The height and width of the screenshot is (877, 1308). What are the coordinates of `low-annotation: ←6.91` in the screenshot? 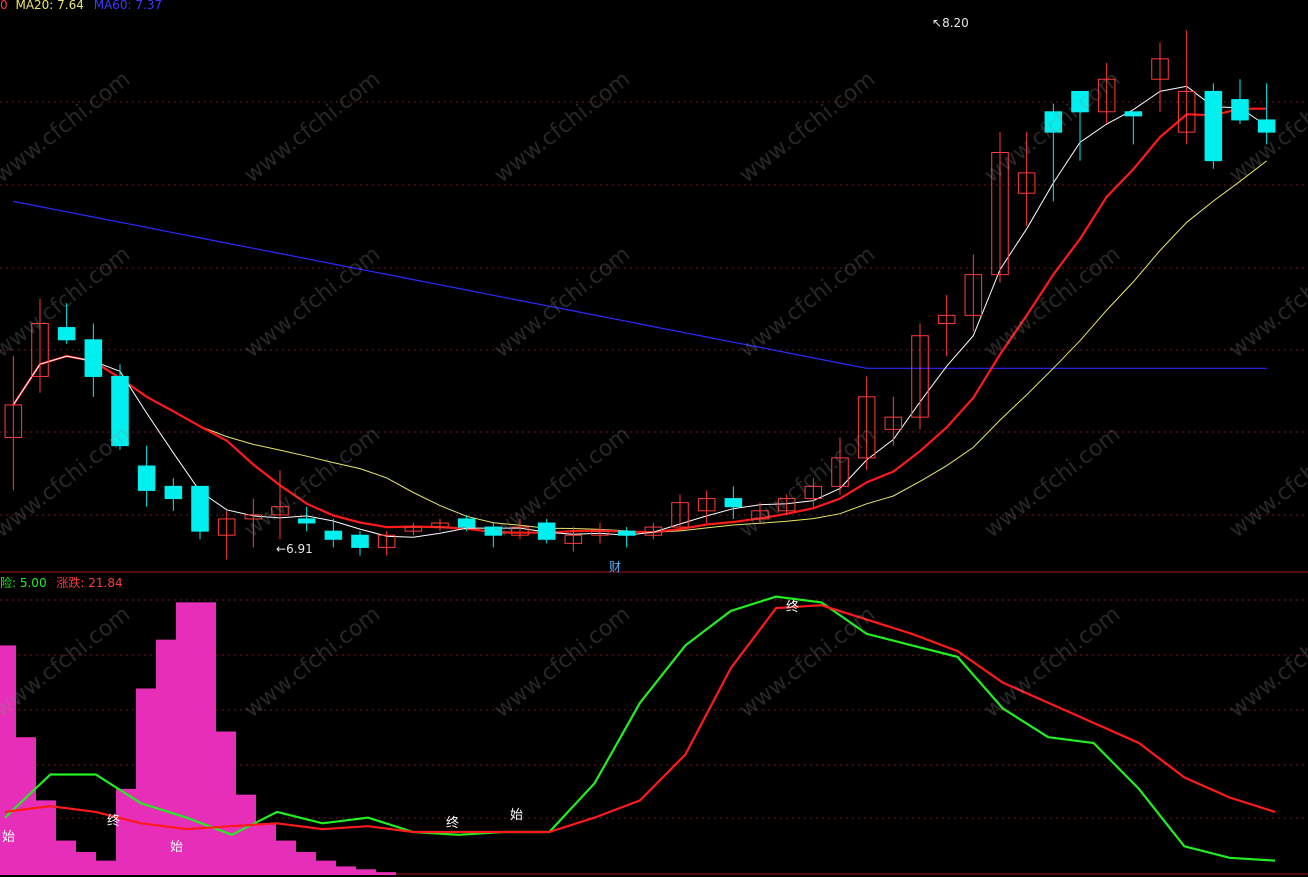 It's located at (294, 549).